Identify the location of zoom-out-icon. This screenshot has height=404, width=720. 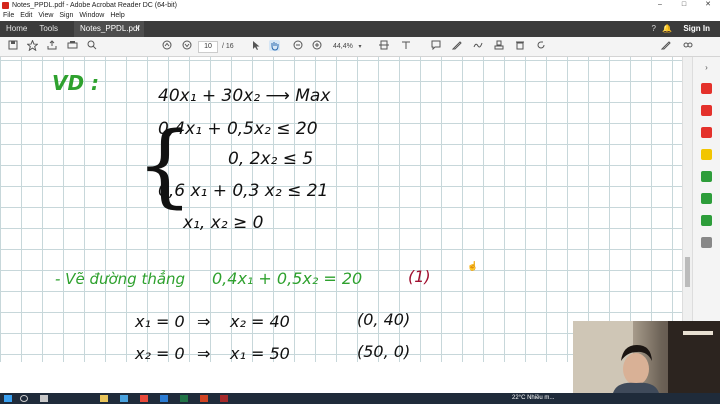
(298, 47).